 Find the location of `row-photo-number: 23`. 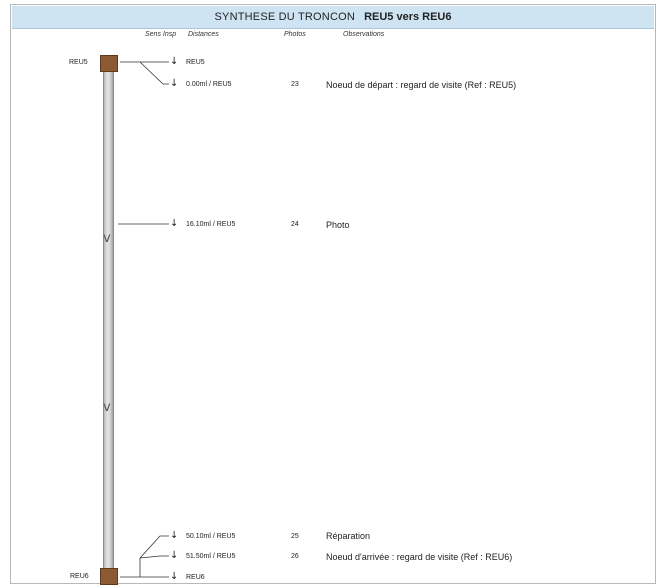

row-photo-number: 23 is located at coordinates (295, 84).